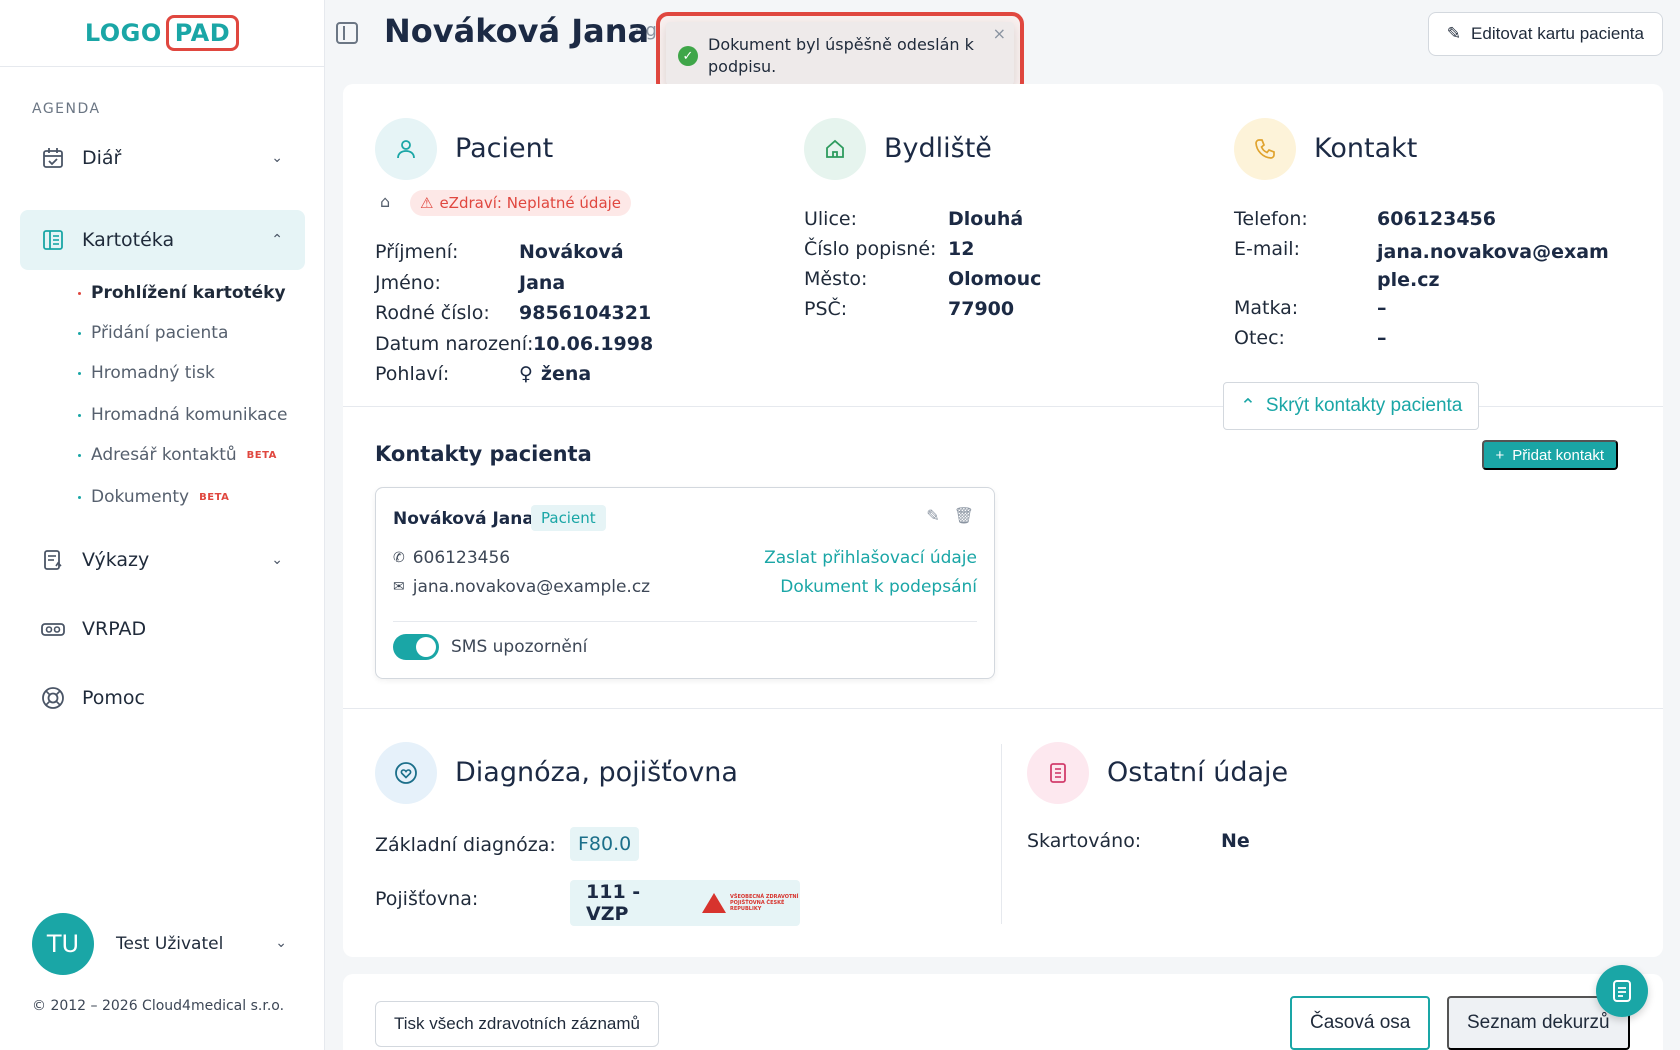 The height and width of the screenshot is (1050, 1680). I want to click on copyright: © 2012 – 2026 Cloud4medical s.r.o., so click(158, 1006).